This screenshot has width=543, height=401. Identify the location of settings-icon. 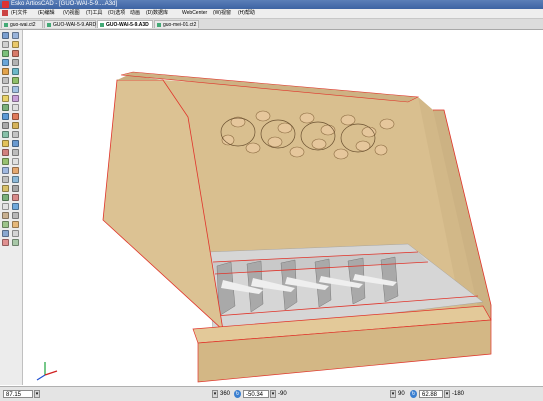
(15, 215).